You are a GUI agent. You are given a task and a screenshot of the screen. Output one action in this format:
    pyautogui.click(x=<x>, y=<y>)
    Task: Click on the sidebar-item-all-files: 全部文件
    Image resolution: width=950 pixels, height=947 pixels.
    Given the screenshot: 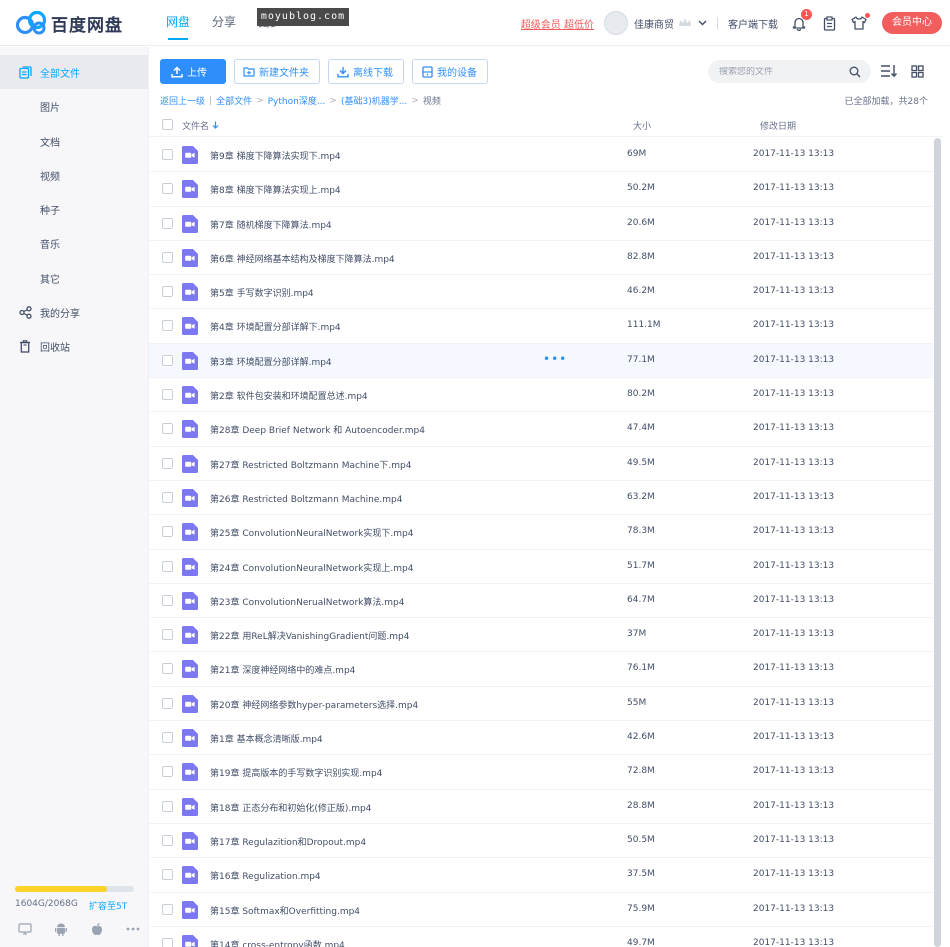 What is the action you would take?
    pyautogui.click(x=74, y=72)
    